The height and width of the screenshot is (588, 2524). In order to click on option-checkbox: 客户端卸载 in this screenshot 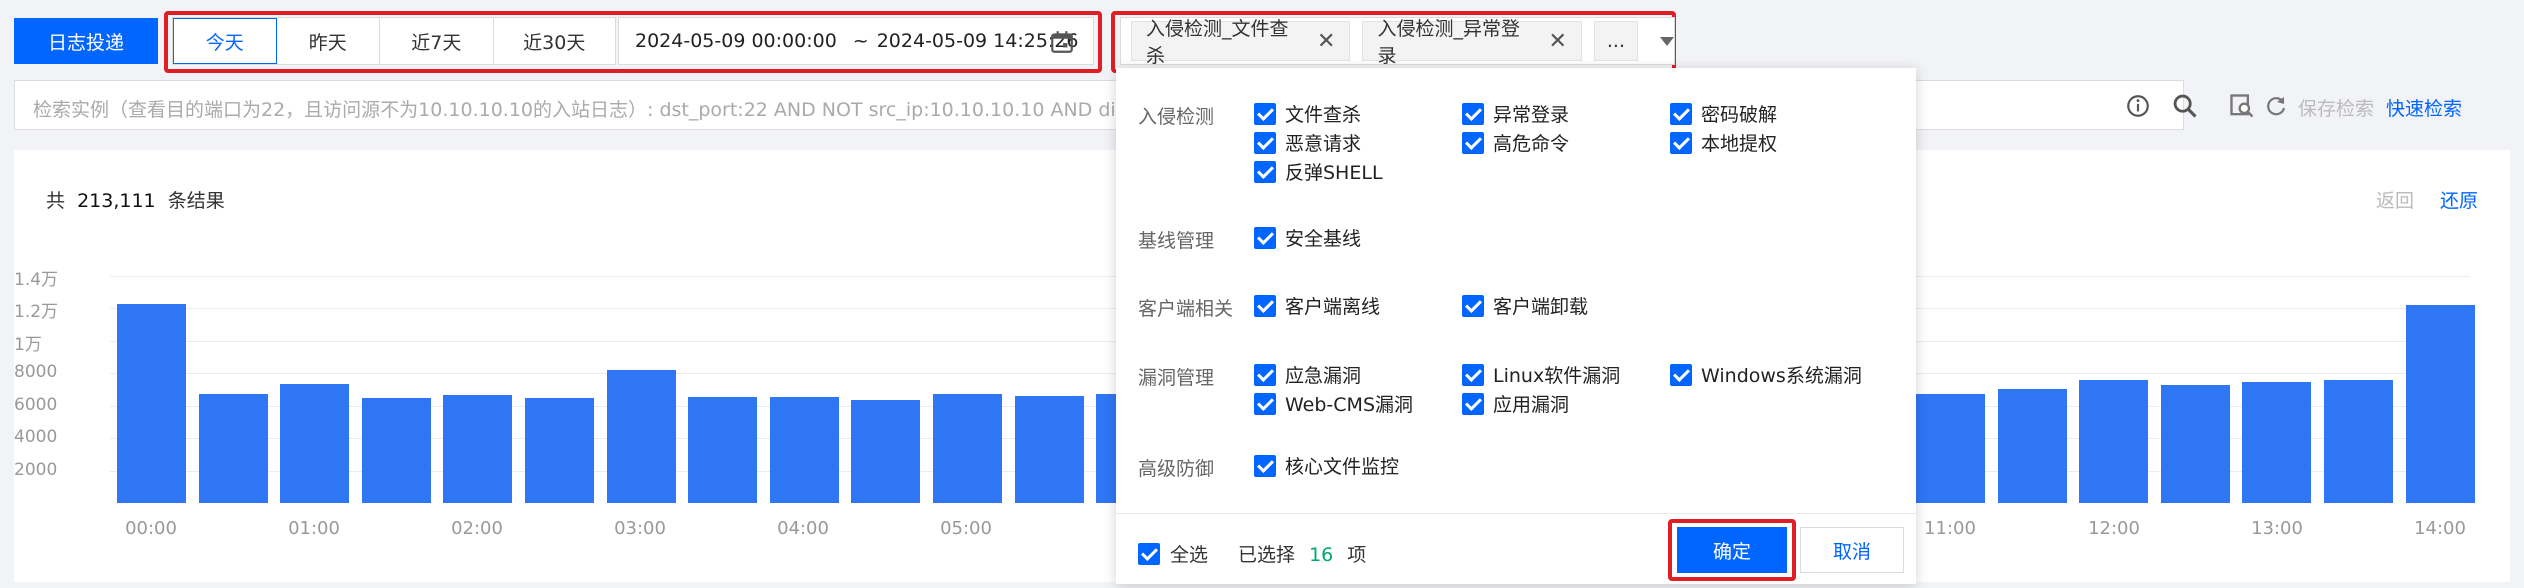, I will do `click(1525, 305)`.